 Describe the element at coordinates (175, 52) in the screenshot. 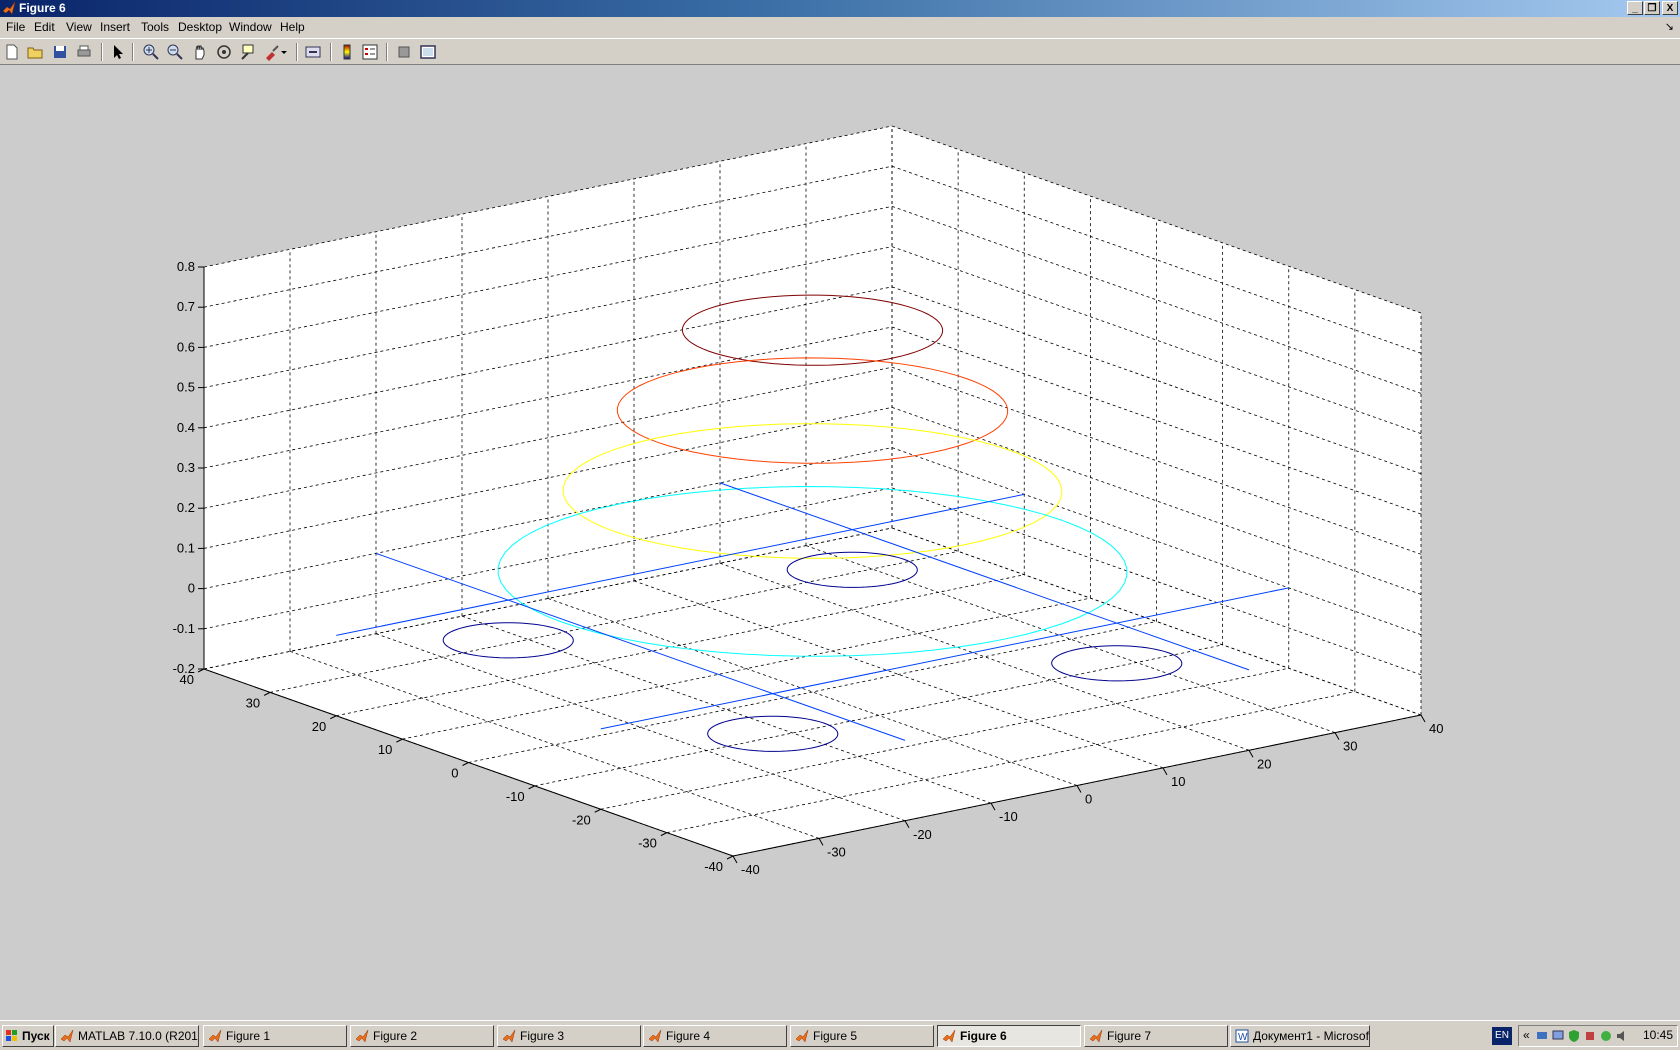

I see `zoom-out-icon` at that location.